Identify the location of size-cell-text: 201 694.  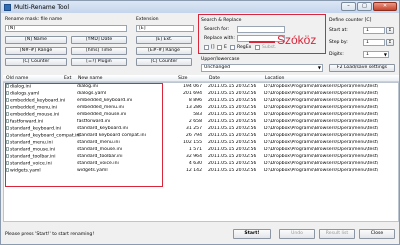
(192, 93).